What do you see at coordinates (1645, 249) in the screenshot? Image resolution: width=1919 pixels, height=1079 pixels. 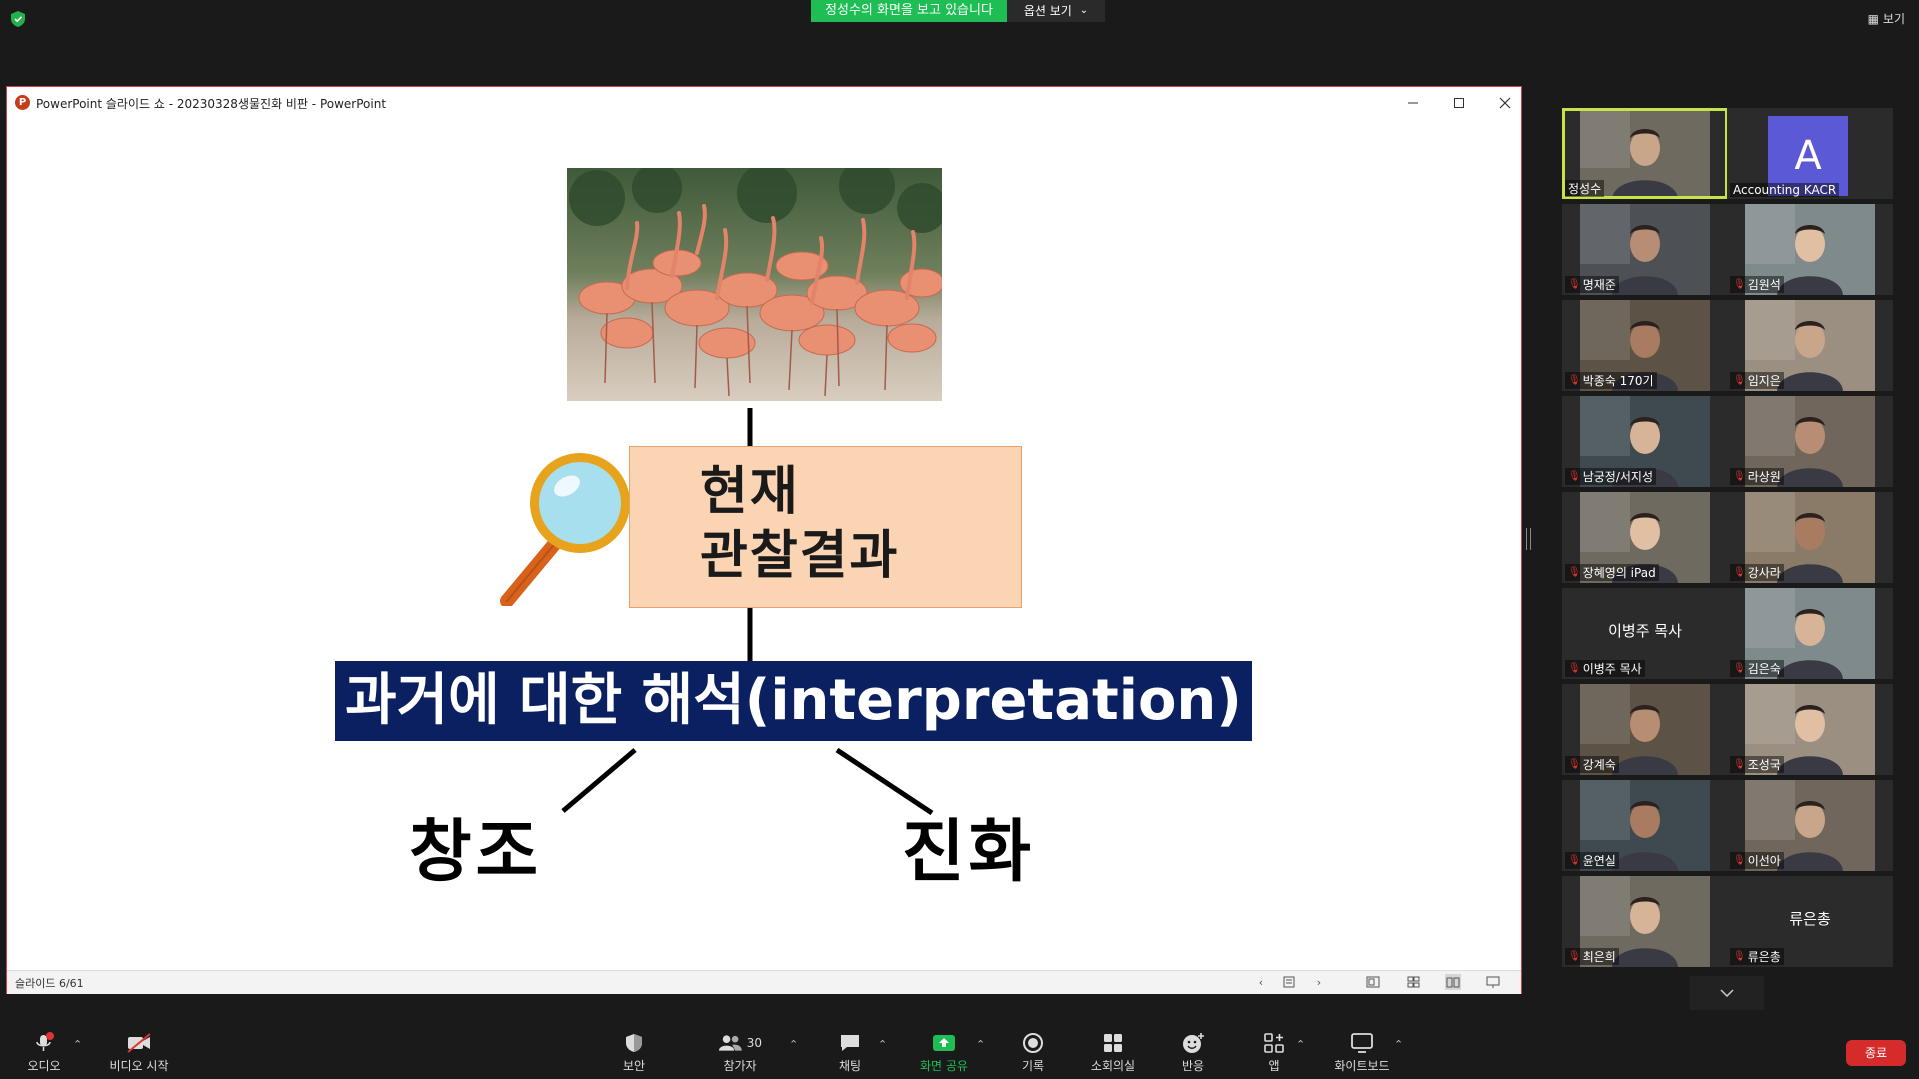 I see `participant-tile: 🎙 명재준` at bounding box center [1645, 249].